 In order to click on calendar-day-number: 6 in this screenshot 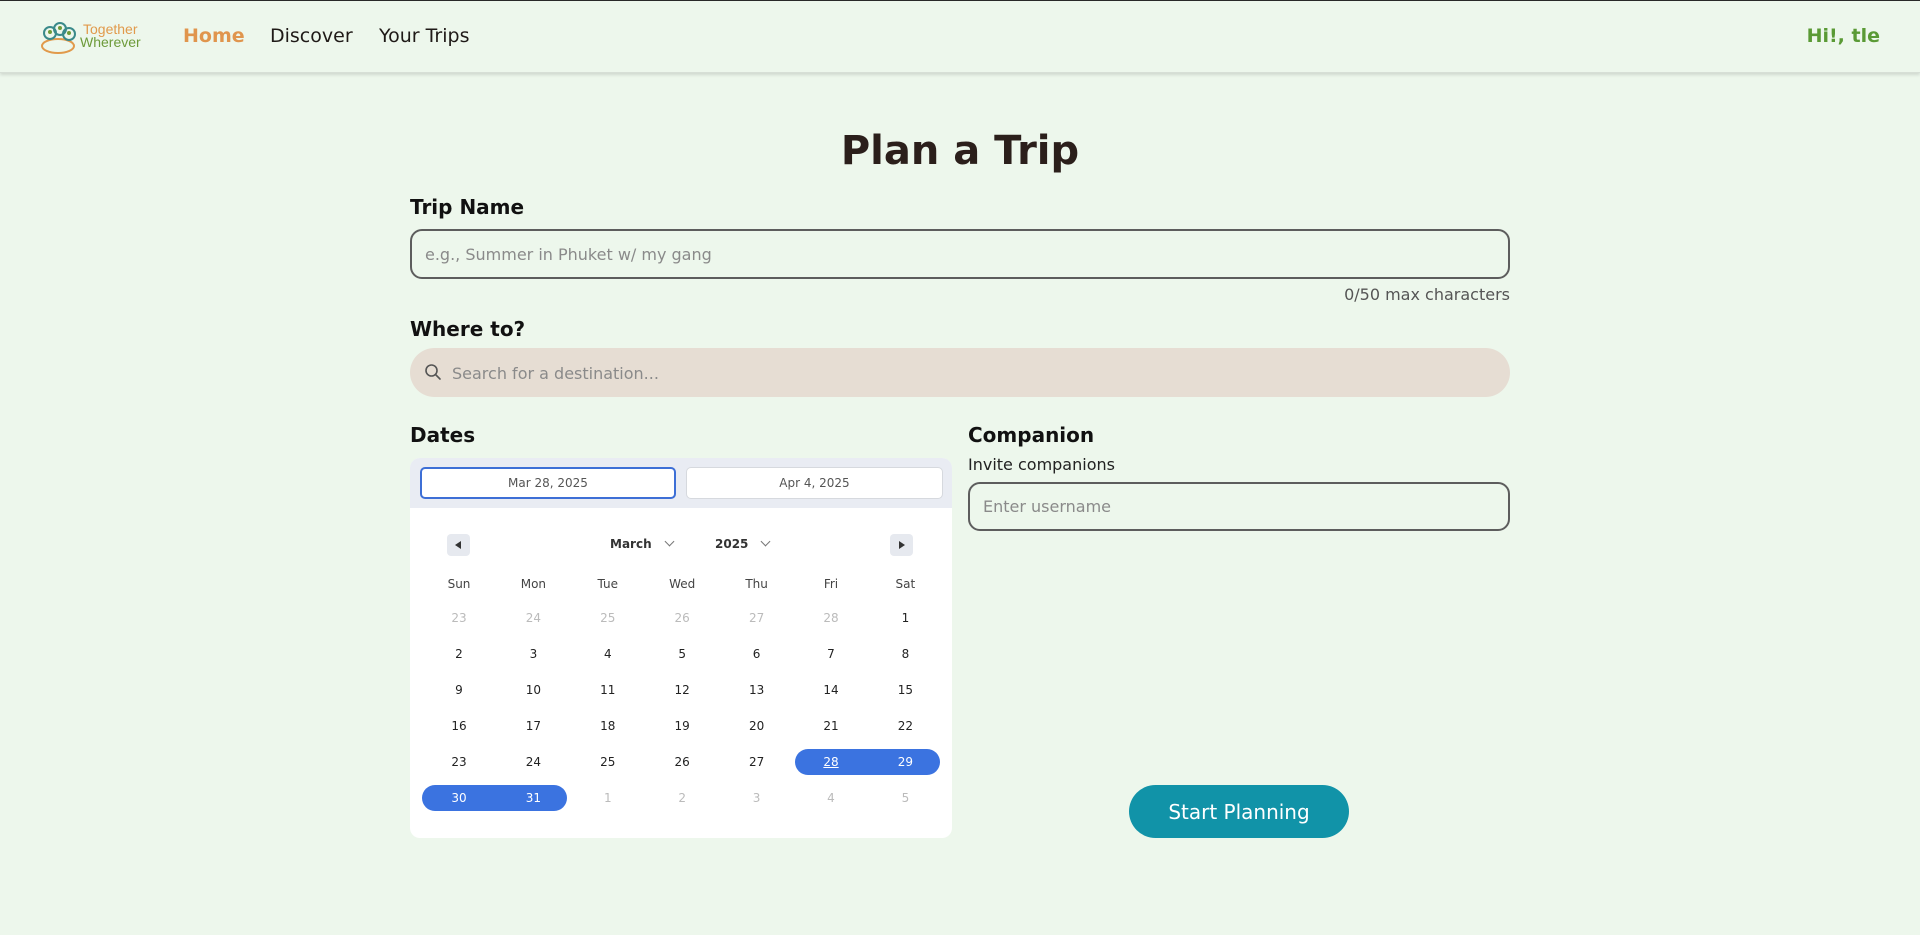, I will do `click(756, 654)`.